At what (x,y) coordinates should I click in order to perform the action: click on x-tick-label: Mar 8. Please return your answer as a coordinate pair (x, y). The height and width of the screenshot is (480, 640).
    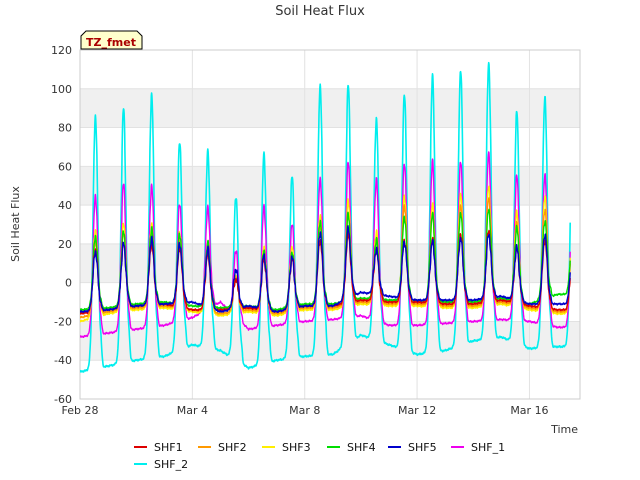
    Looking at the image, I should click on (304, 410).